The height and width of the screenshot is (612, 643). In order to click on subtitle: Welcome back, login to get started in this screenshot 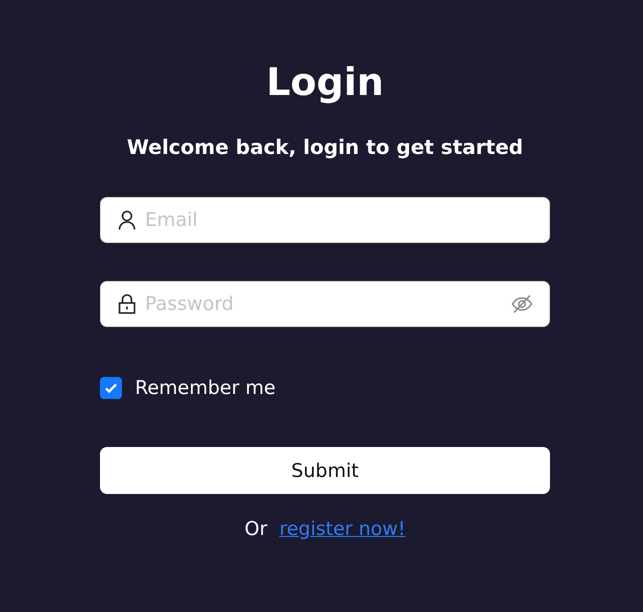, I will do `click(325, 147)`.